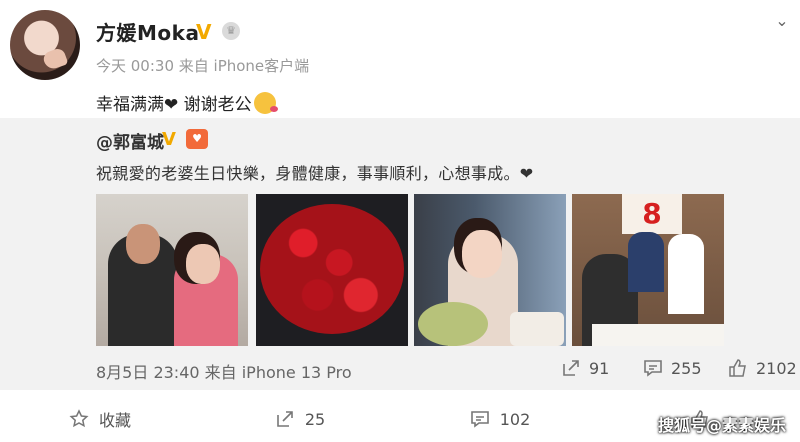  I want to click on favorite-button: 收藏, so click(100, 419).